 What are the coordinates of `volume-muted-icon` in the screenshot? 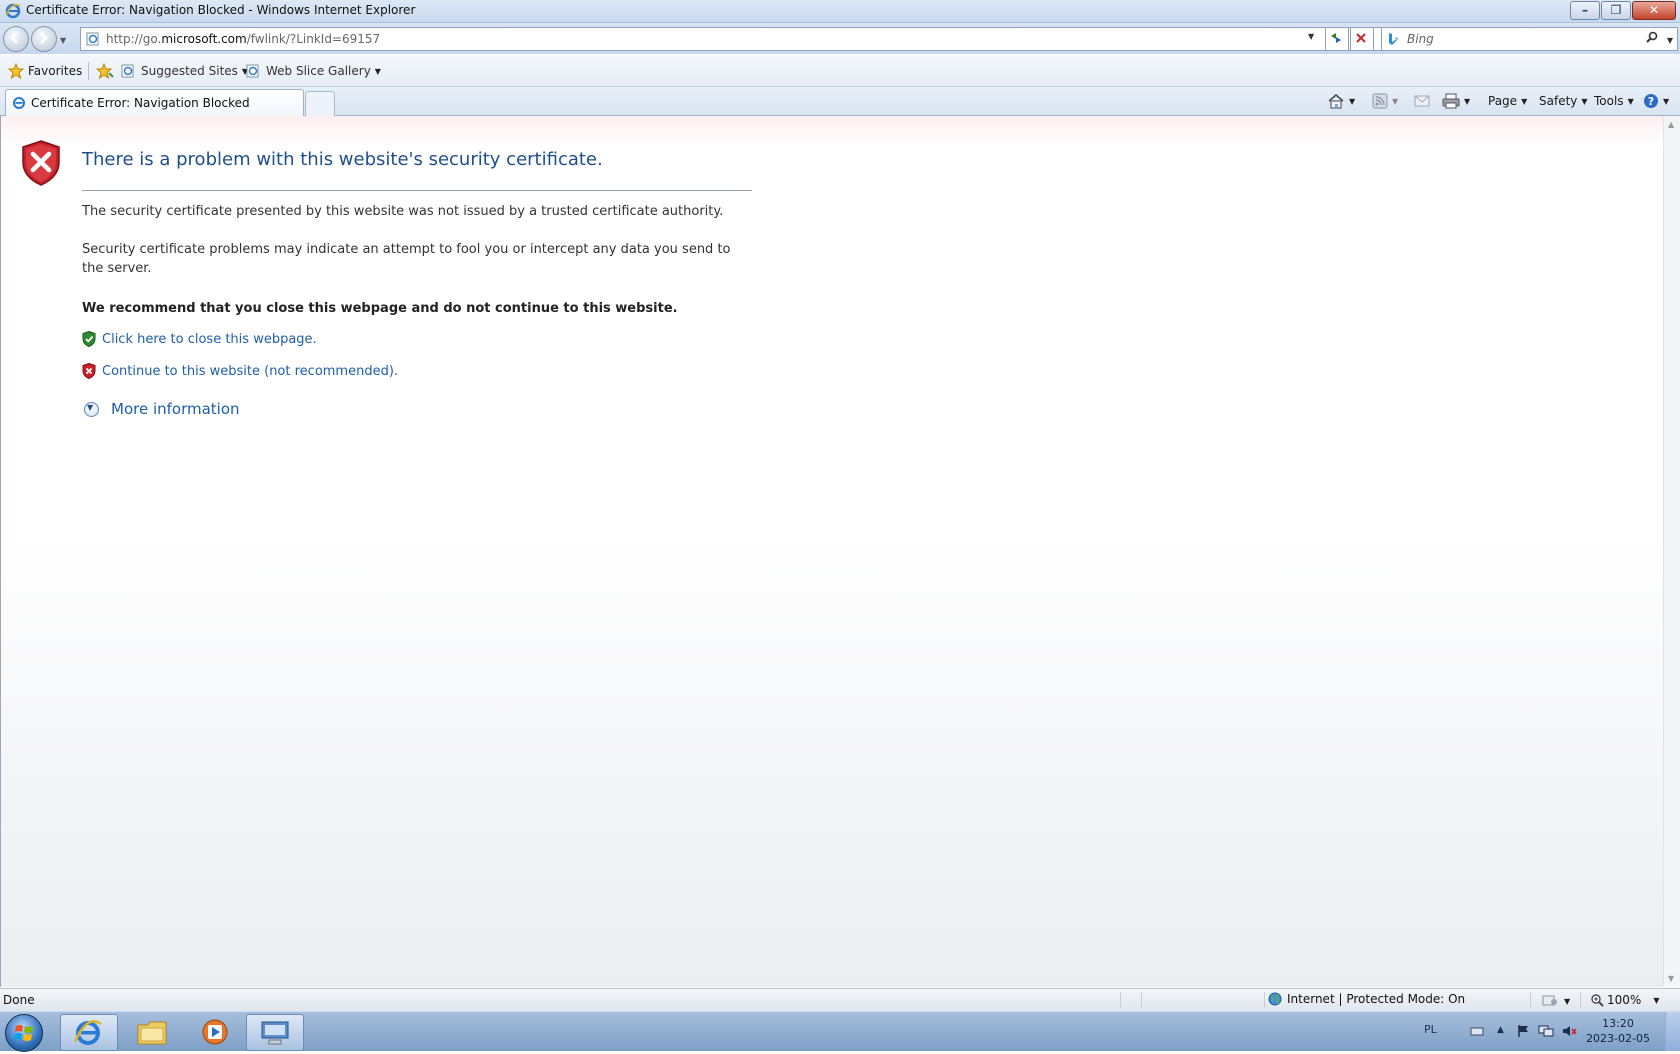 It's located at (1570, 1031).